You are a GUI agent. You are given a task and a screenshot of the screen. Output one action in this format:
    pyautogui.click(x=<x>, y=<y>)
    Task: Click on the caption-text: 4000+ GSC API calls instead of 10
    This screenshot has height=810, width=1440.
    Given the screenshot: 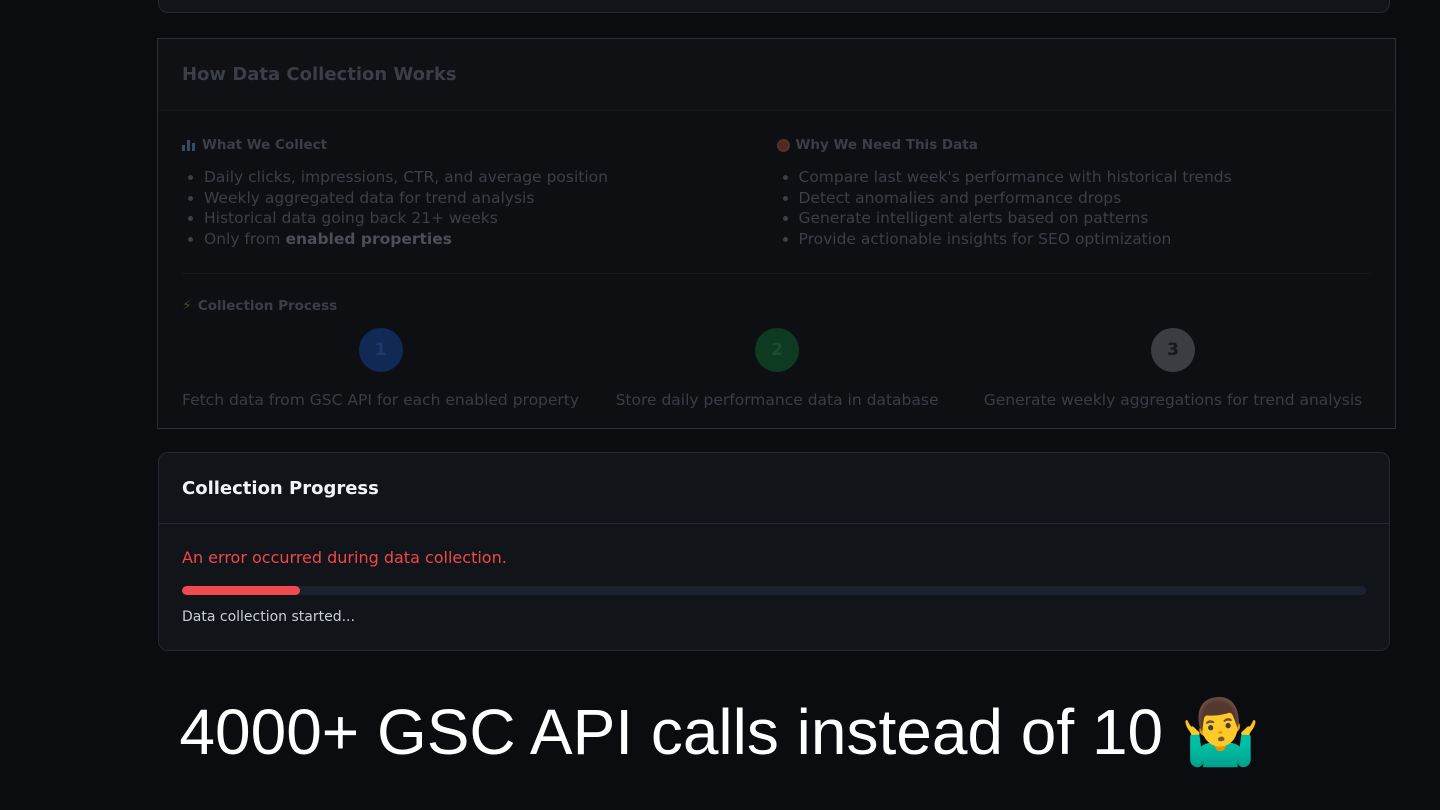 What is the action you would take?
    pyautogui.click(x=671, y=732)
    